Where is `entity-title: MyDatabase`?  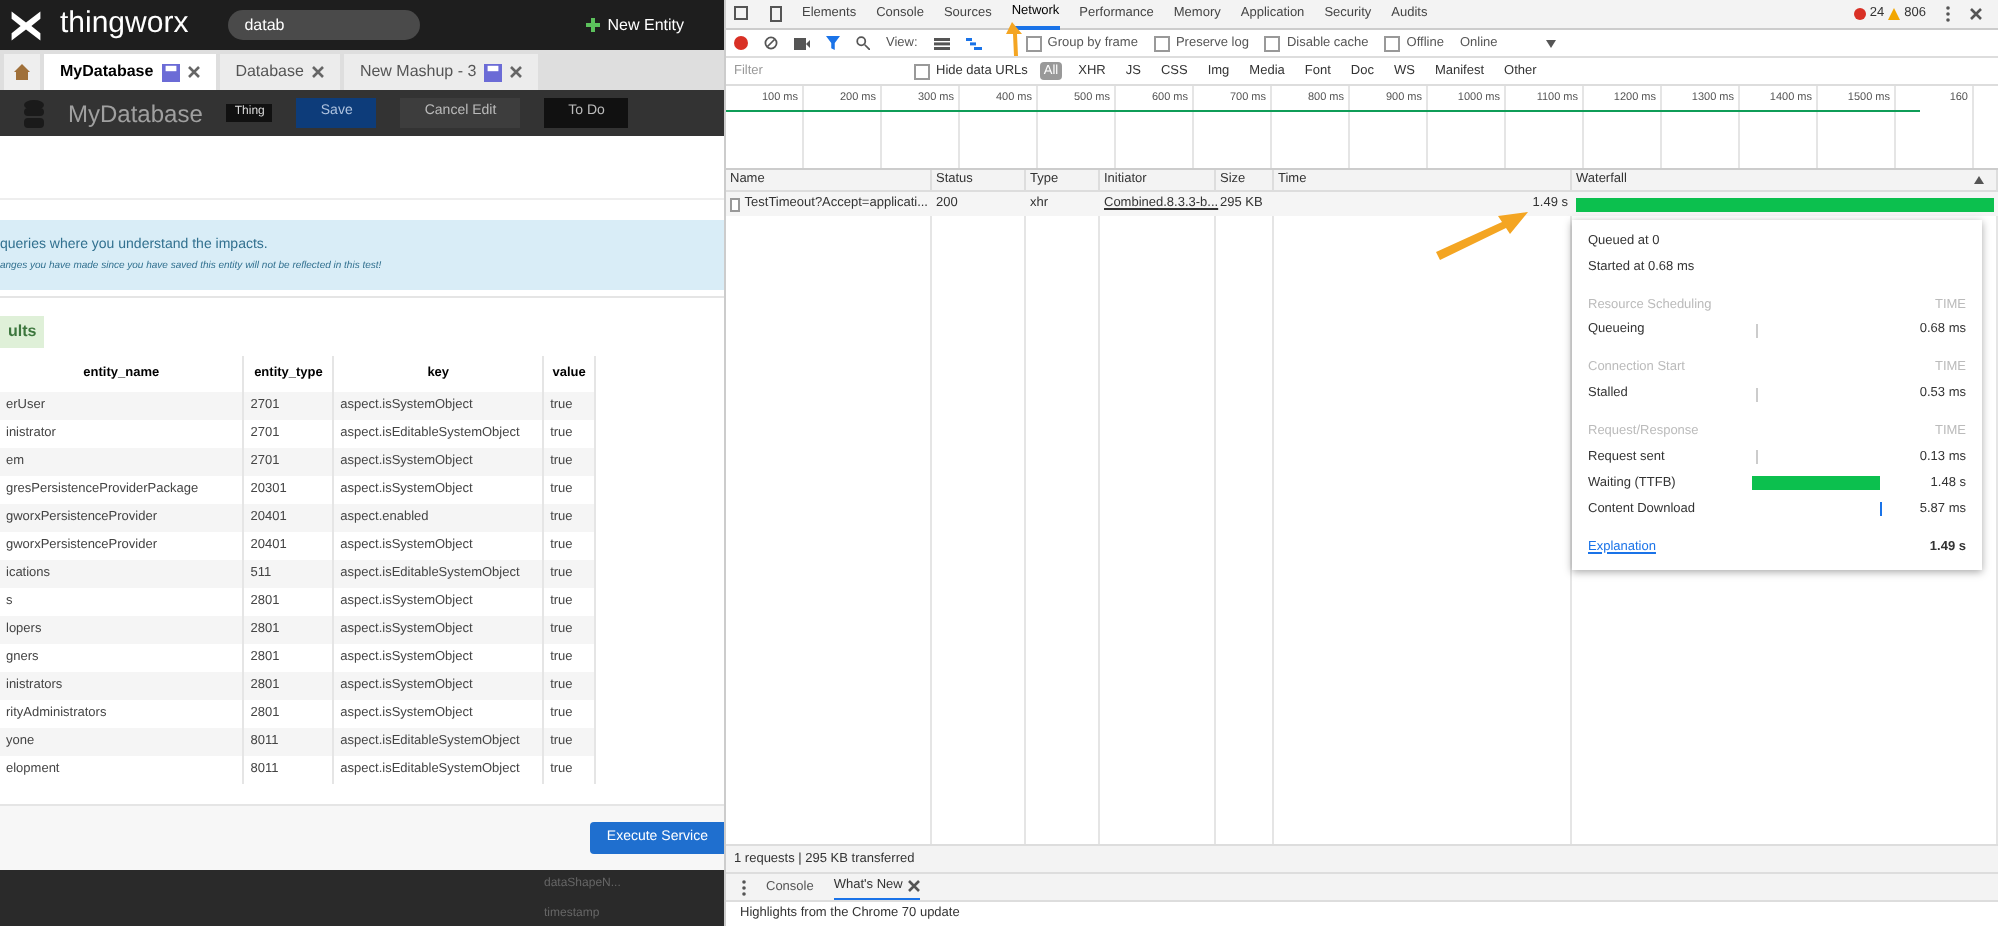 entity-title: MyDatabase is located at coordinates (135, 114).